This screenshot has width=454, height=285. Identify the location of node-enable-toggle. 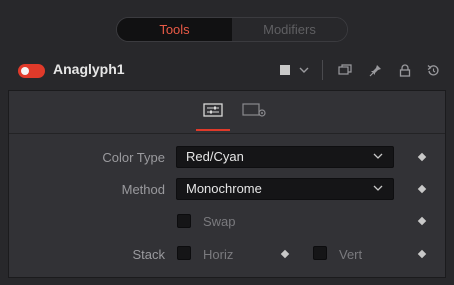
(31, 71).